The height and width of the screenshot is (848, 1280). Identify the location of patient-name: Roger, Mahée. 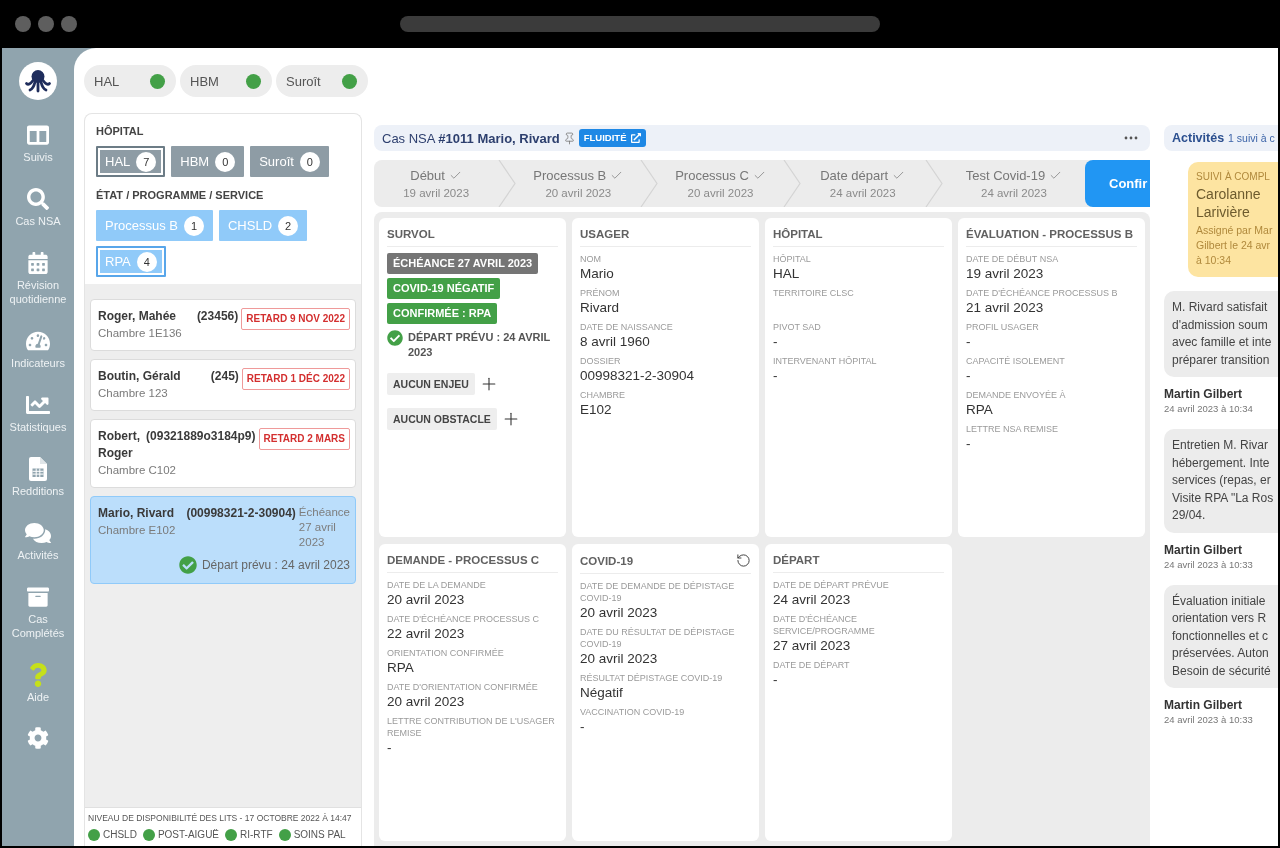
(138, 316).